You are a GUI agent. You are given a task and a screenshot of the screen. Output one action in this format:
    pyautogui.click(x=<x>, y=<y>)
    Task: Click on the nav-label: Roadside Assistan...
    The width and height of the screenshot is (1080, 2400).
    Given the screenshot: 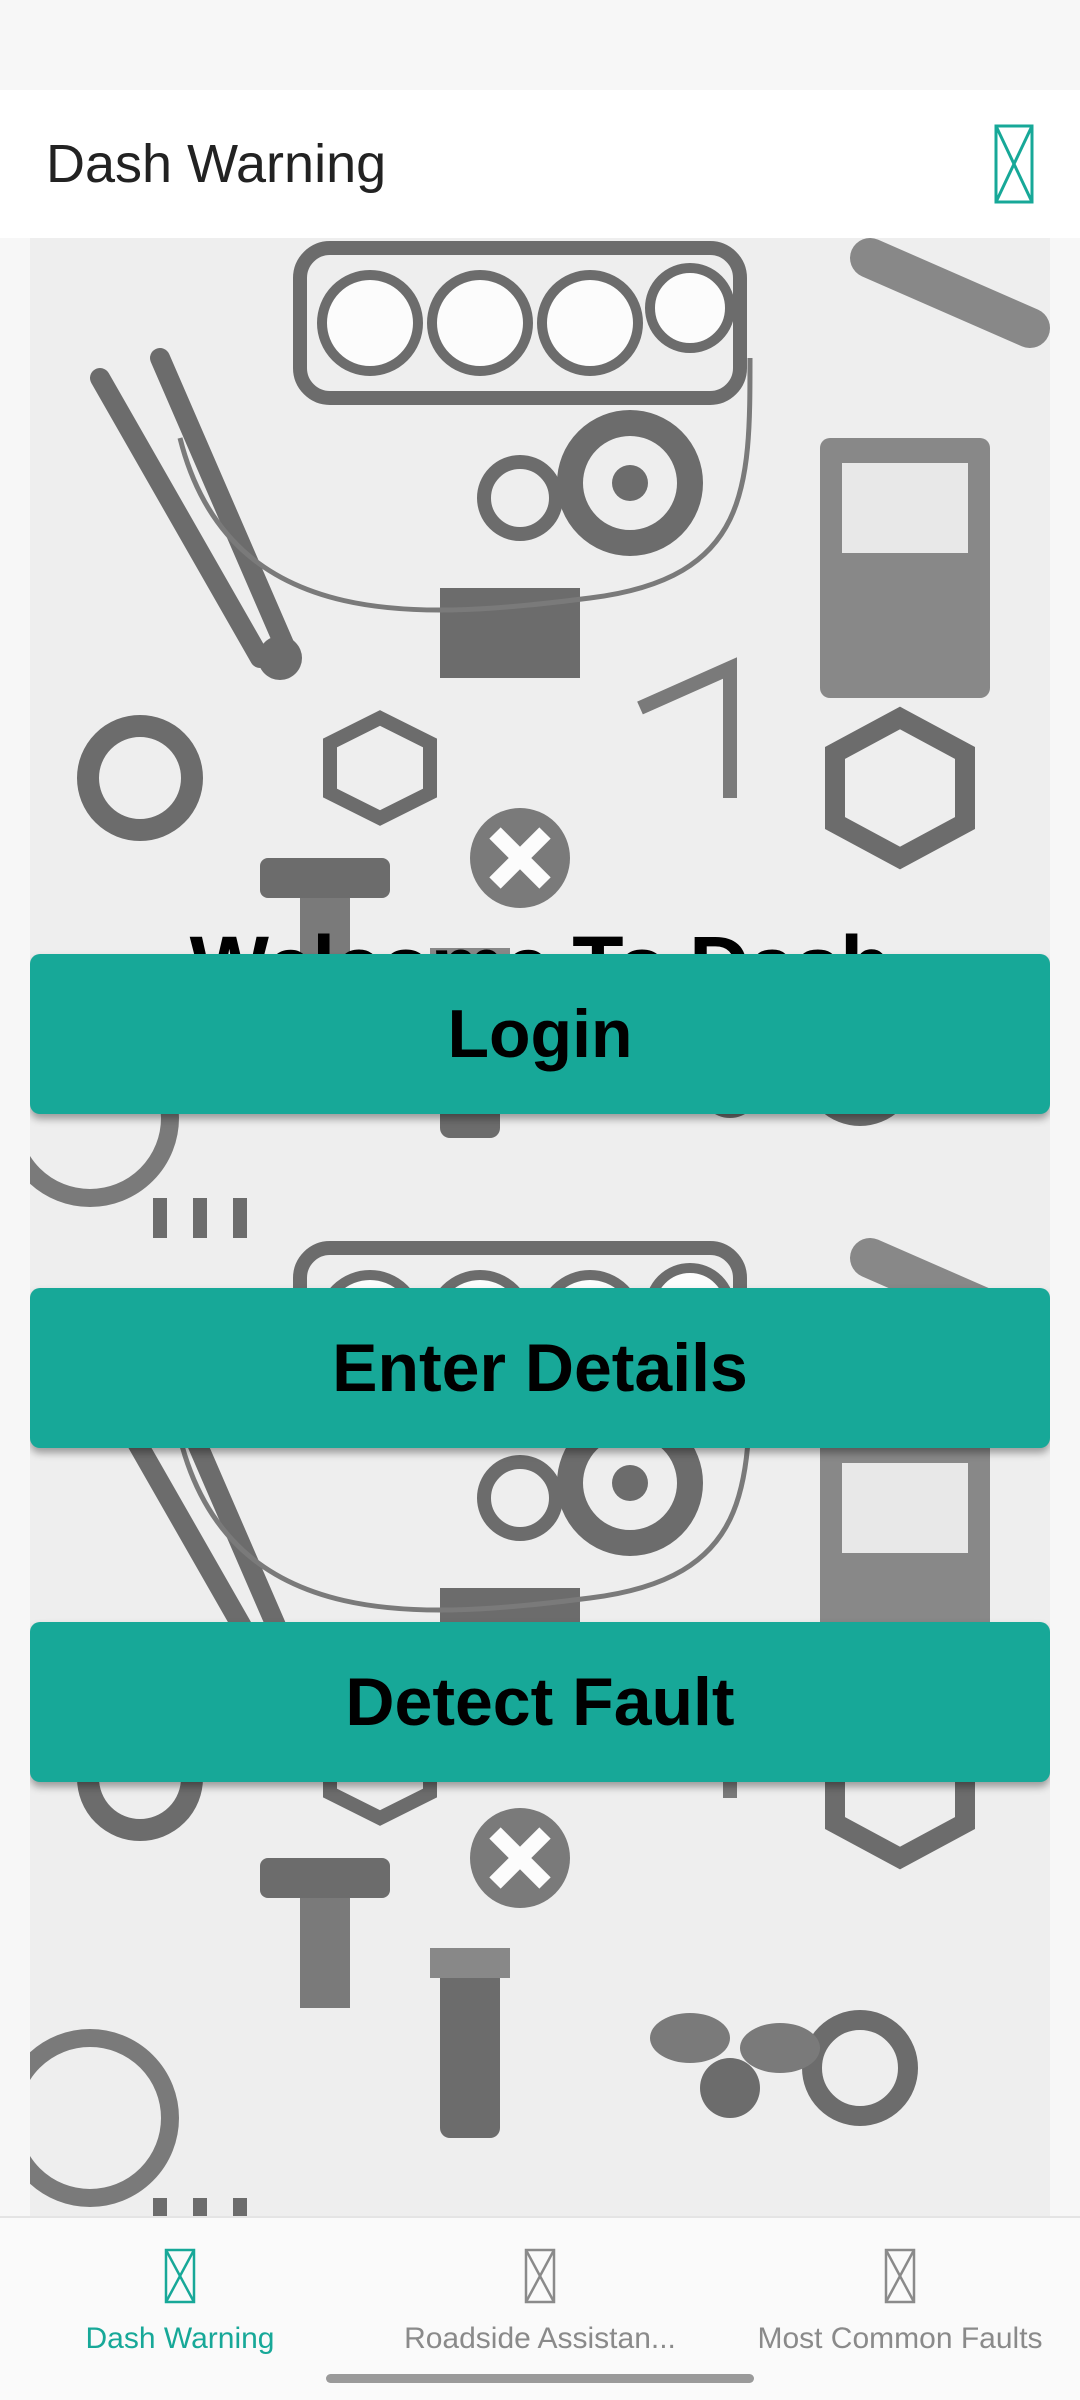 What is the action you would take?
    pyautogui.click(x=540, y=2338)
    